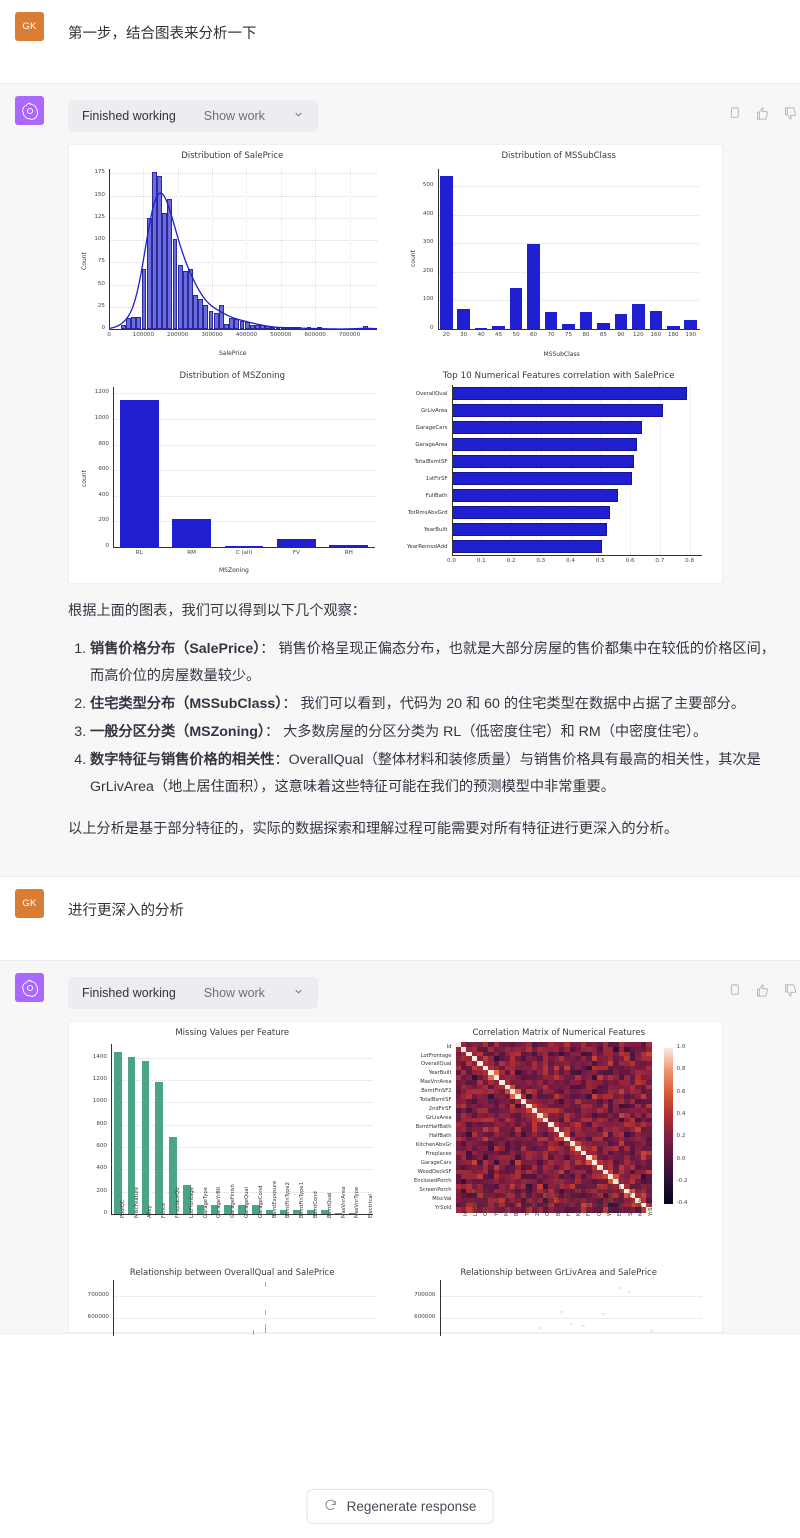  I want to click on x-tick: 0.6, so click(630, 561).